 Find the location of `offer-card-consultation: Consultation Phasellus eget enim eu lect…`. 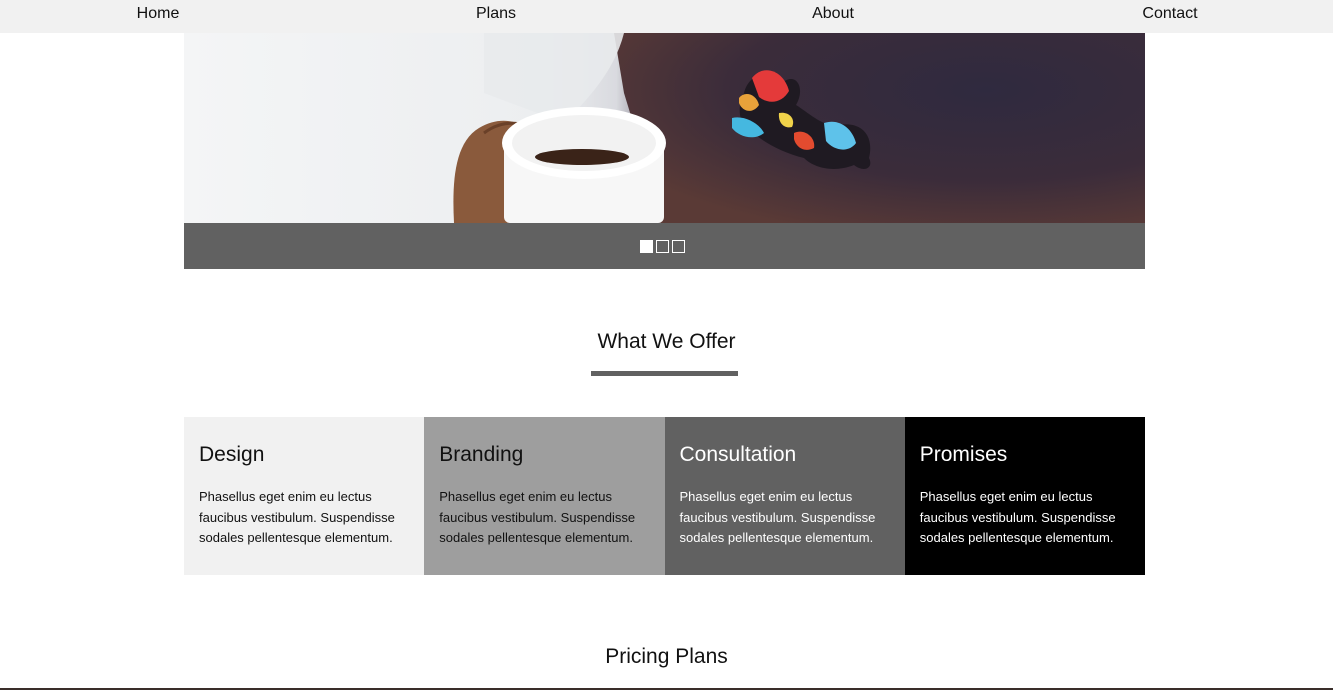

offer-card-consultation: Consultation Phasellus eget enim eu lect… is located at coordinates (784, 496).